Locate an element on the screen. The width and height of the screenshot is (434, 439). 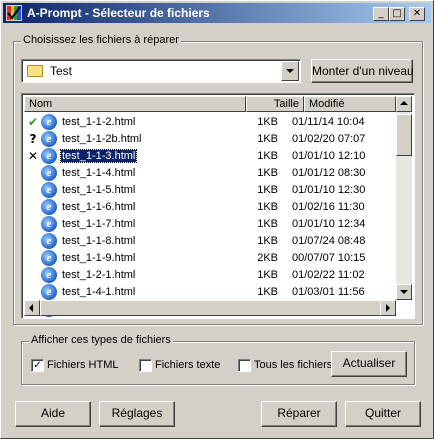
scroll-up-button is located at coordinates (404, 104).